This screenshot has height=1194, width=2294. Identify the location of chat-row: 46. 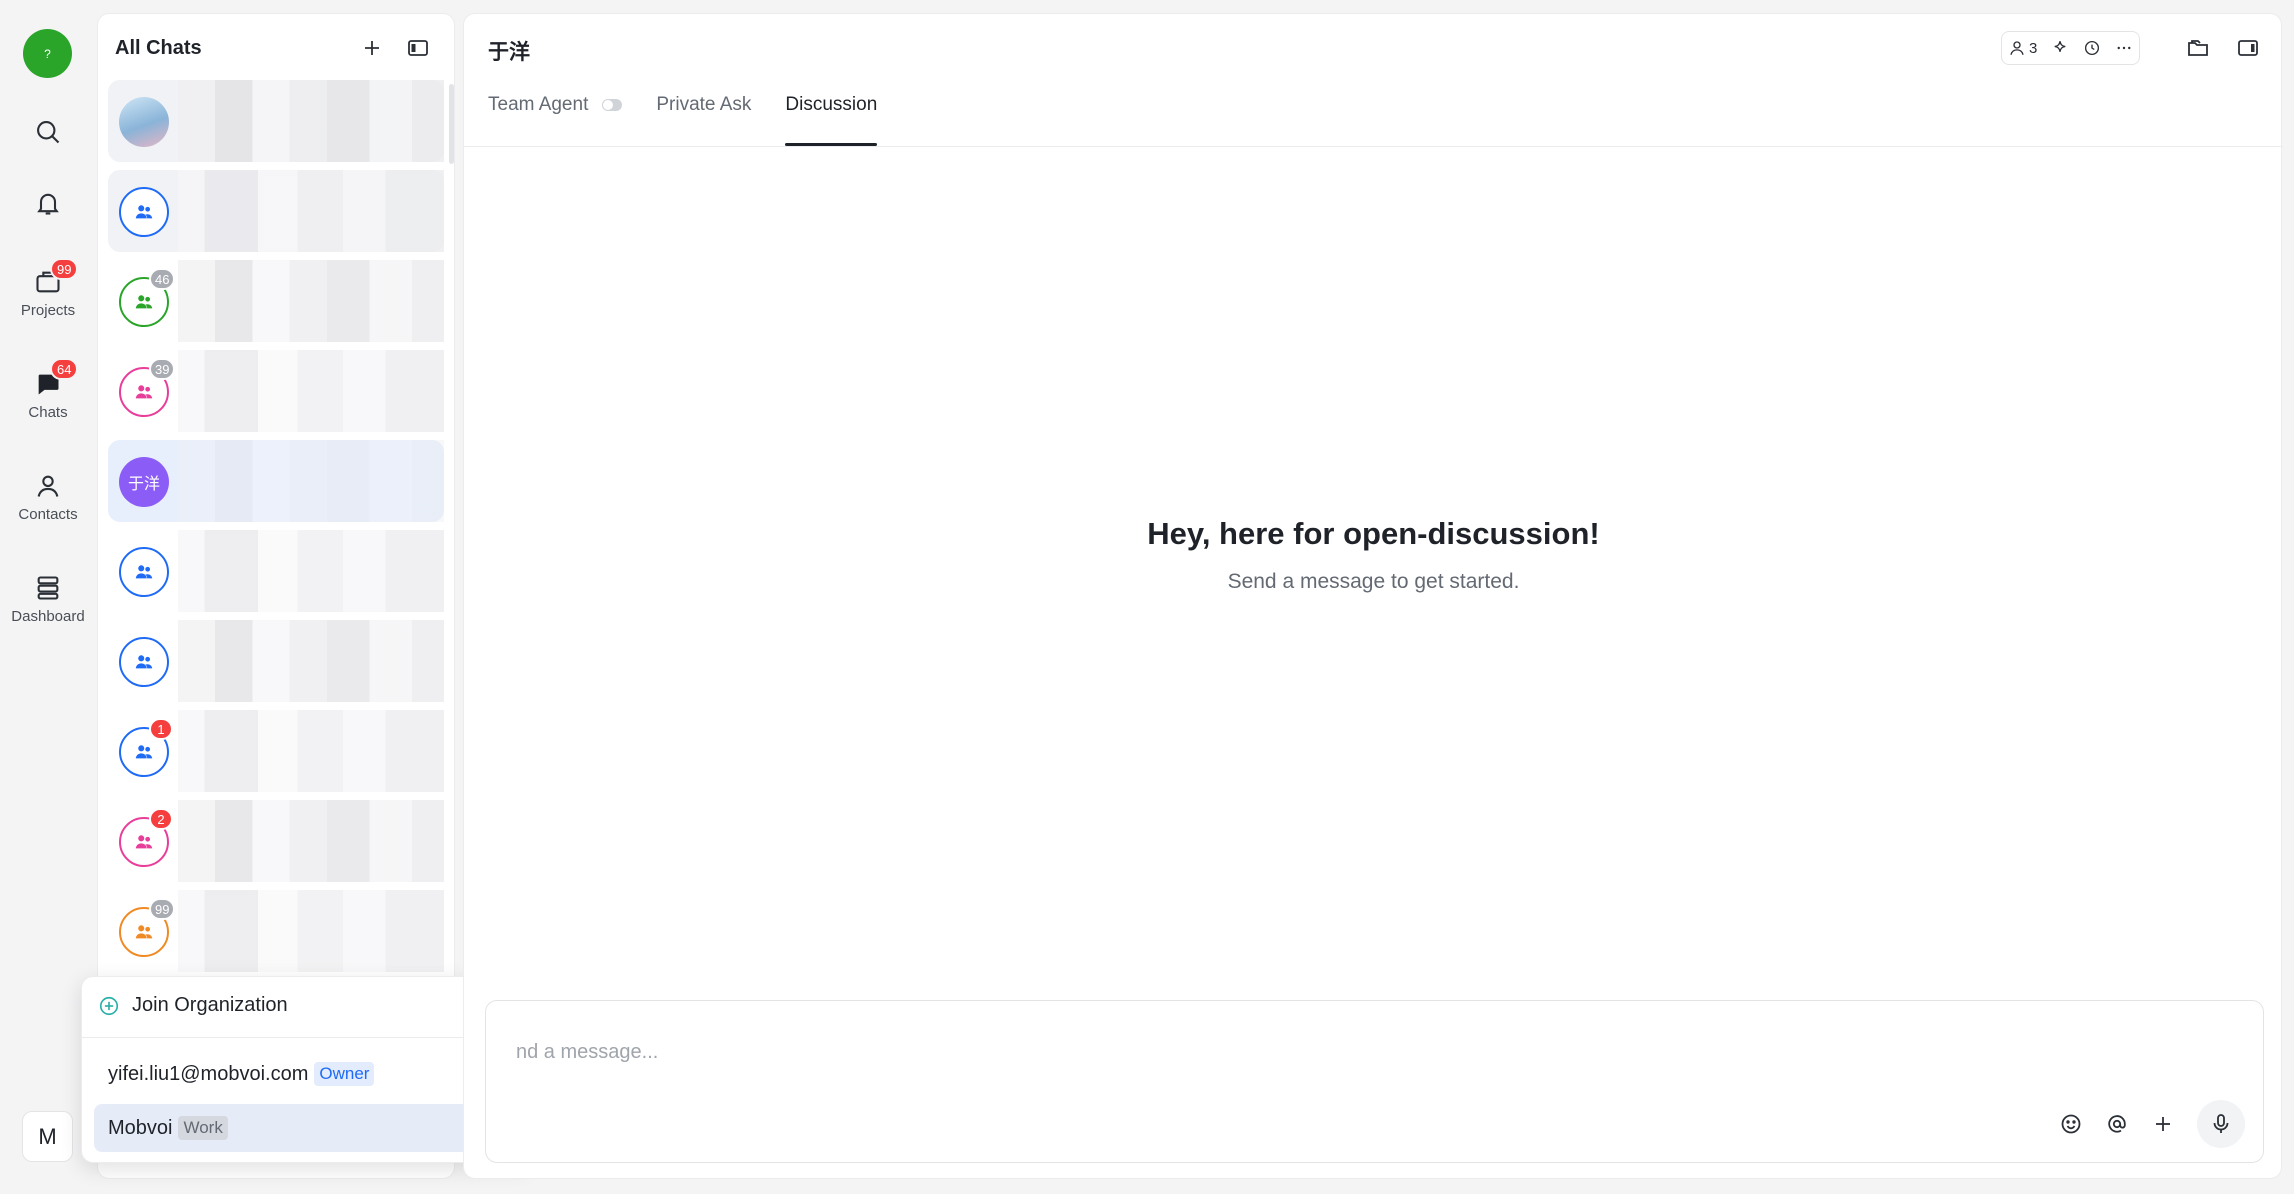
(276, 301).